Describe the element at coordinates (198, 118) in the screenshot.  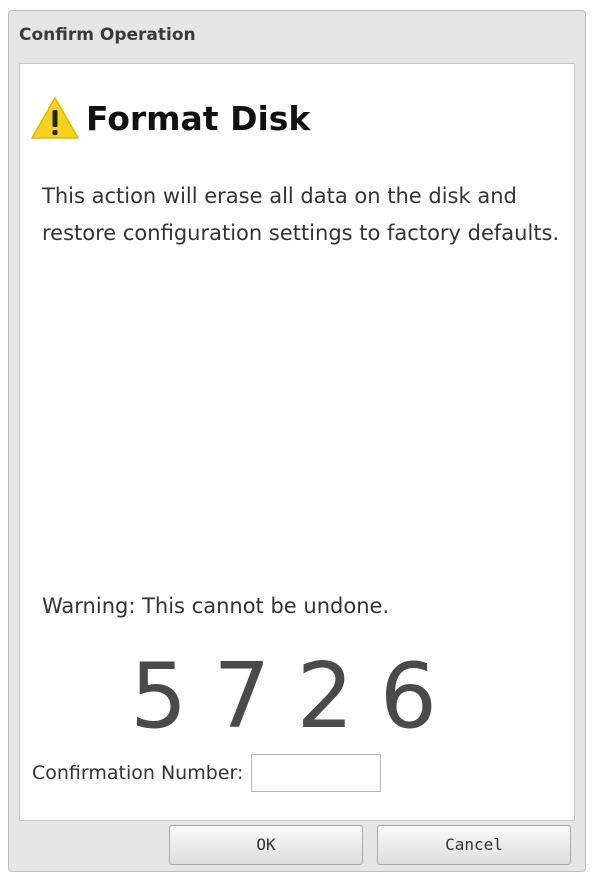
I see `page-title: Format Disk` at that location.